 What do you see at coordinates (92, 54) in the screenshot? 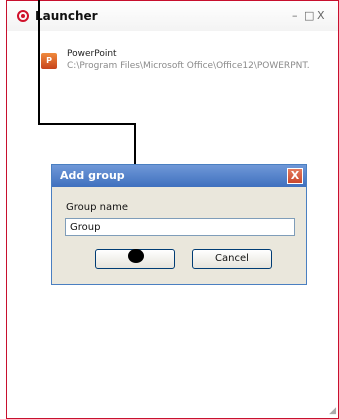
I see `entry-name: PowerPoint` at bounding box center [92, 54].